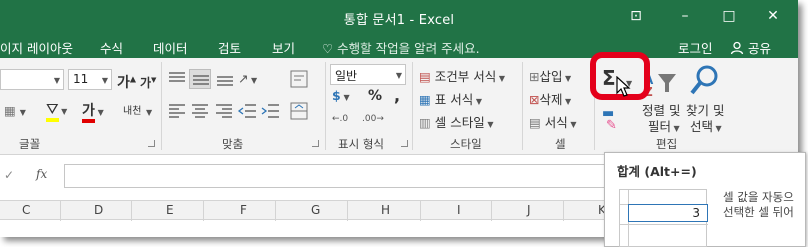 Image resolution: width=808 pixels, height=247 pixels. What do you see at coordinates (126, 82) in the screenshot?
I see `grow-font-button: 가▲` at bounding box center [126, 82].